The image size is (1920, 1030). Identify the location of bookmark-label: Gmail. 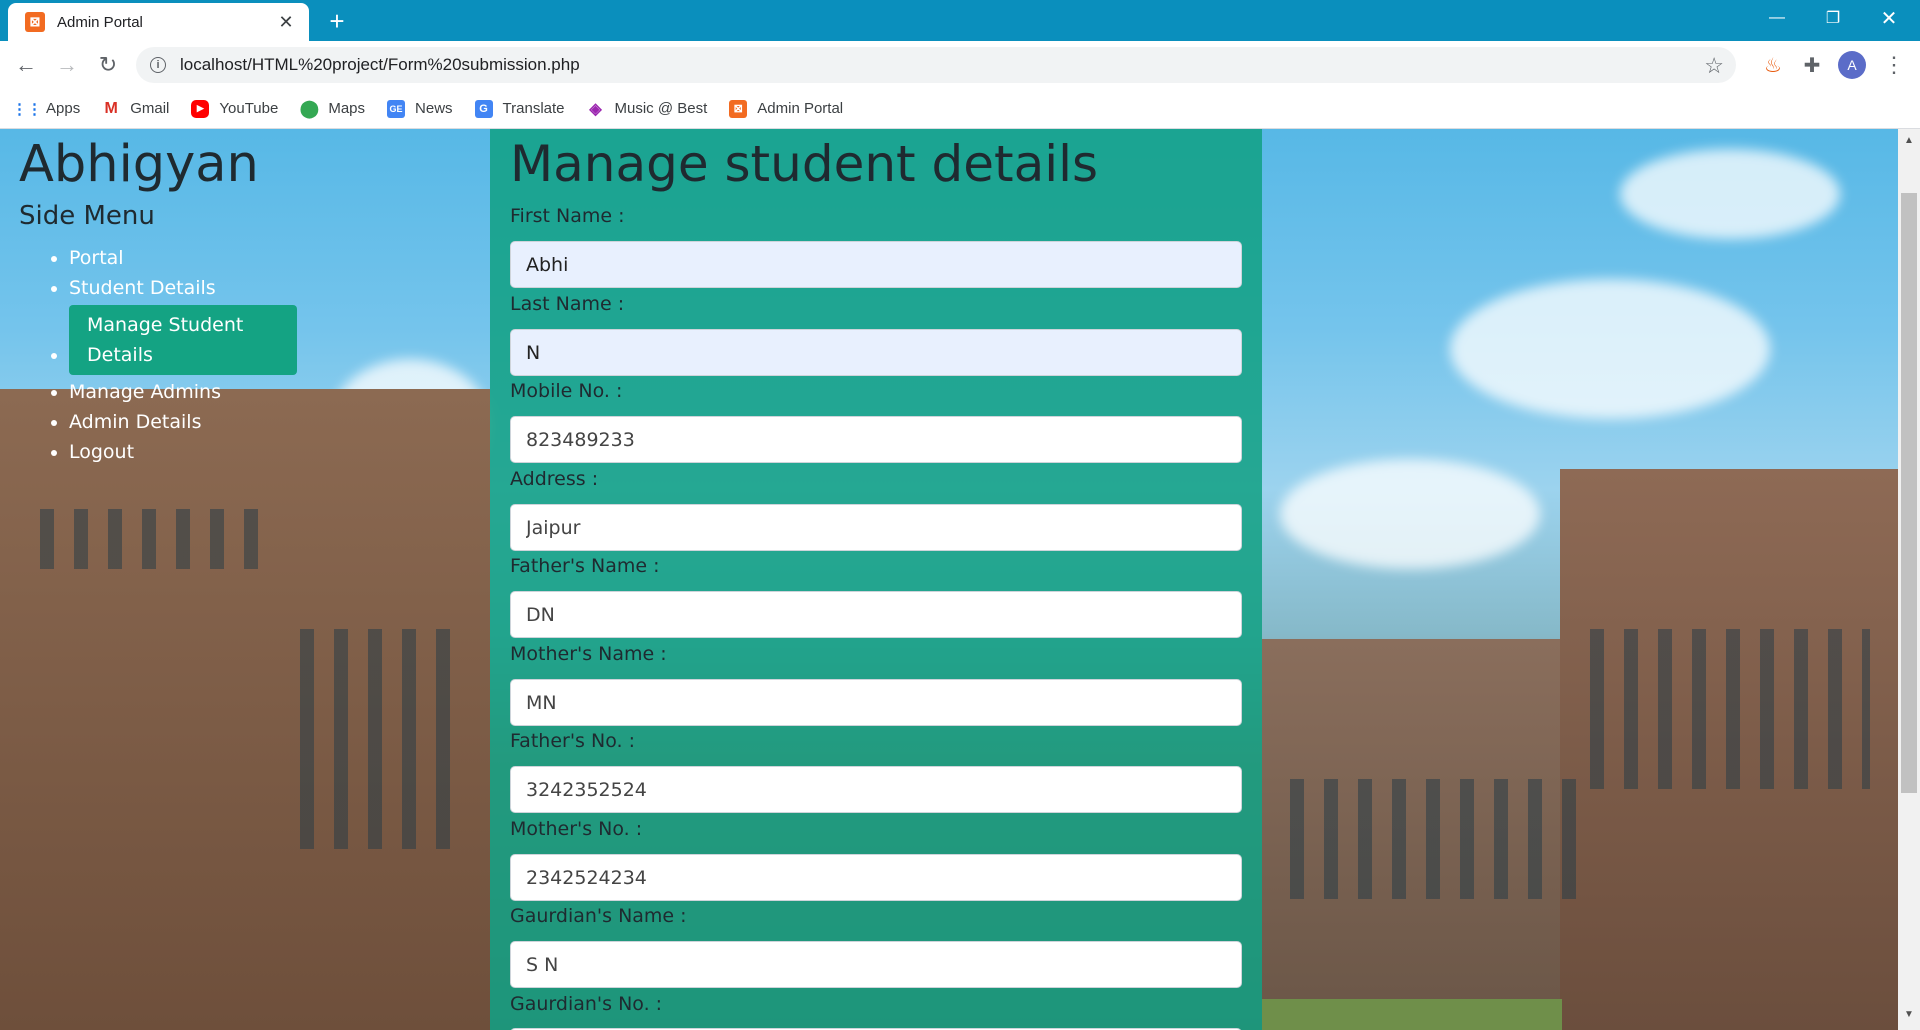
(150, 108).